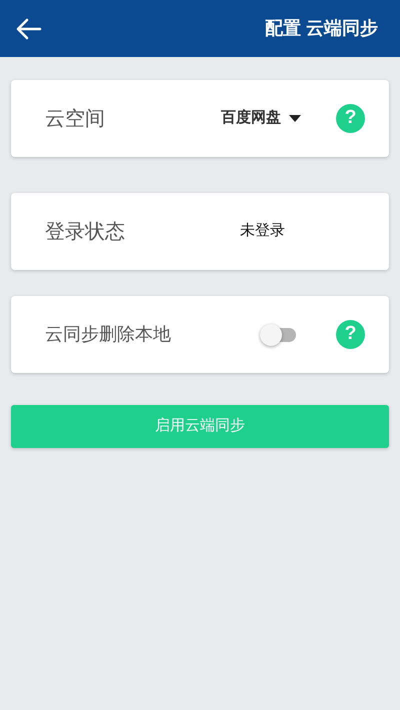 This screenshot has height=710, width=400. Describe the element at coordinates (261, 118) in the screenshot. I see `cloud-dropdown: 百度网盘` at that location.